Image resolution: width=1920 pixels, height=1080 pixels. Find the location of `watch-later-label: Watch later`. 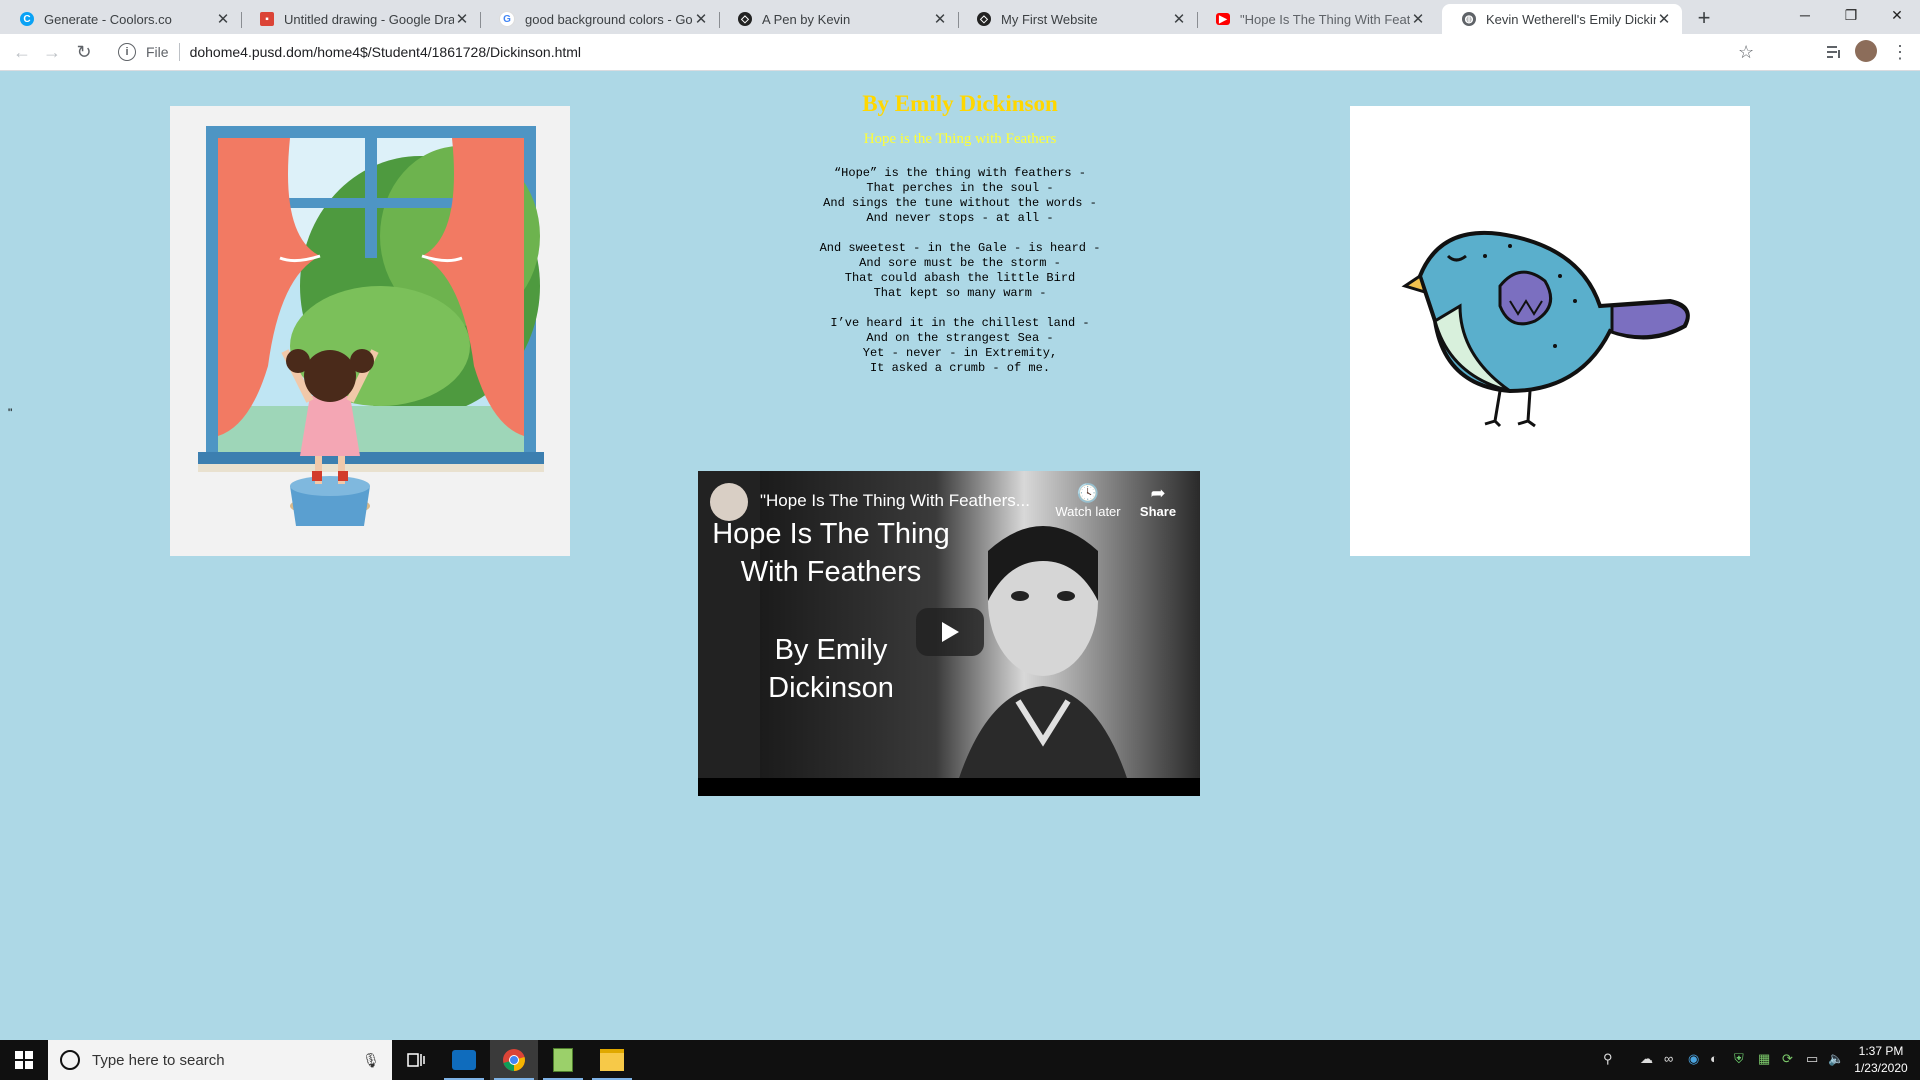

watch-later-label: Watch later is located at coordinates (1088, 511).